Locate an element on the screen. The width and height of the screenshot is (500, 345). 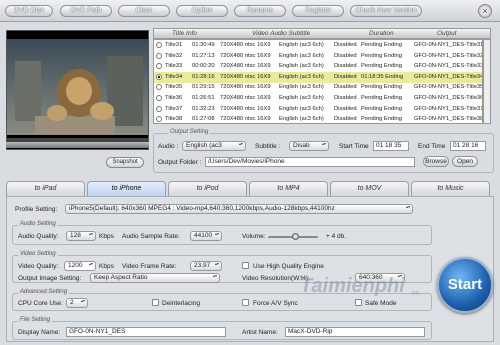
row-title: Title36 is located at coordinates (174, 98).